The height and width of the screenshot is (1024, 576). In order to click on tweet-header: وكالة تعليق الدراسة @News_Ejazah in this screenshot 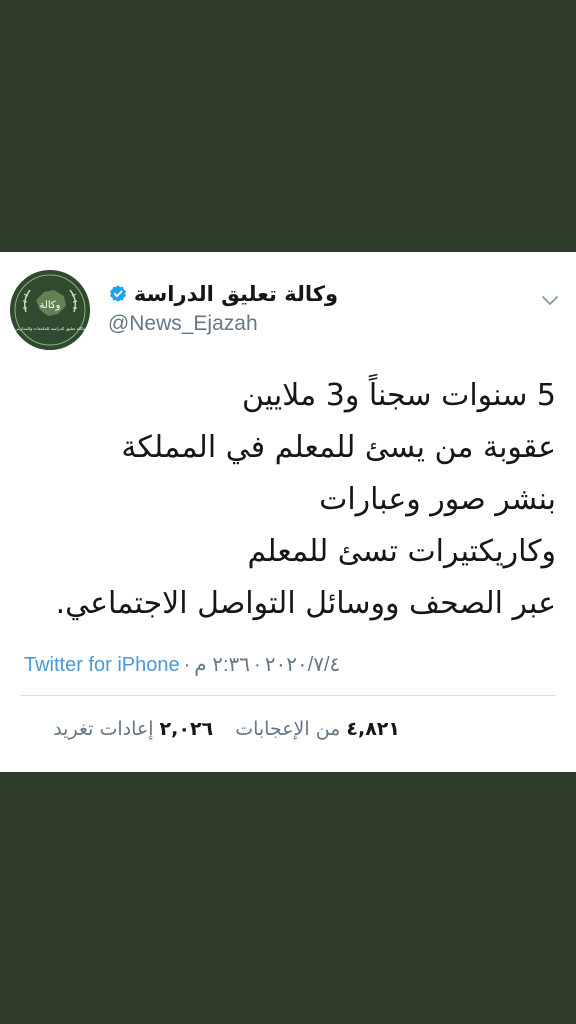, I will do `click(223, 308)`.